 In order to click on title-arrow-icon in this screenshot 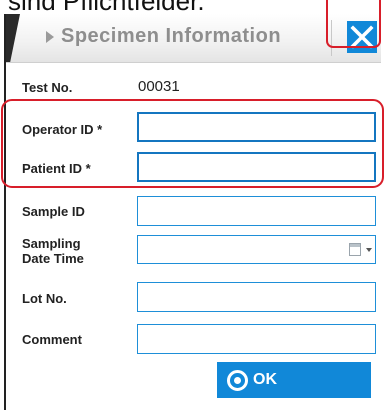, I will do `click(50, 37)`.